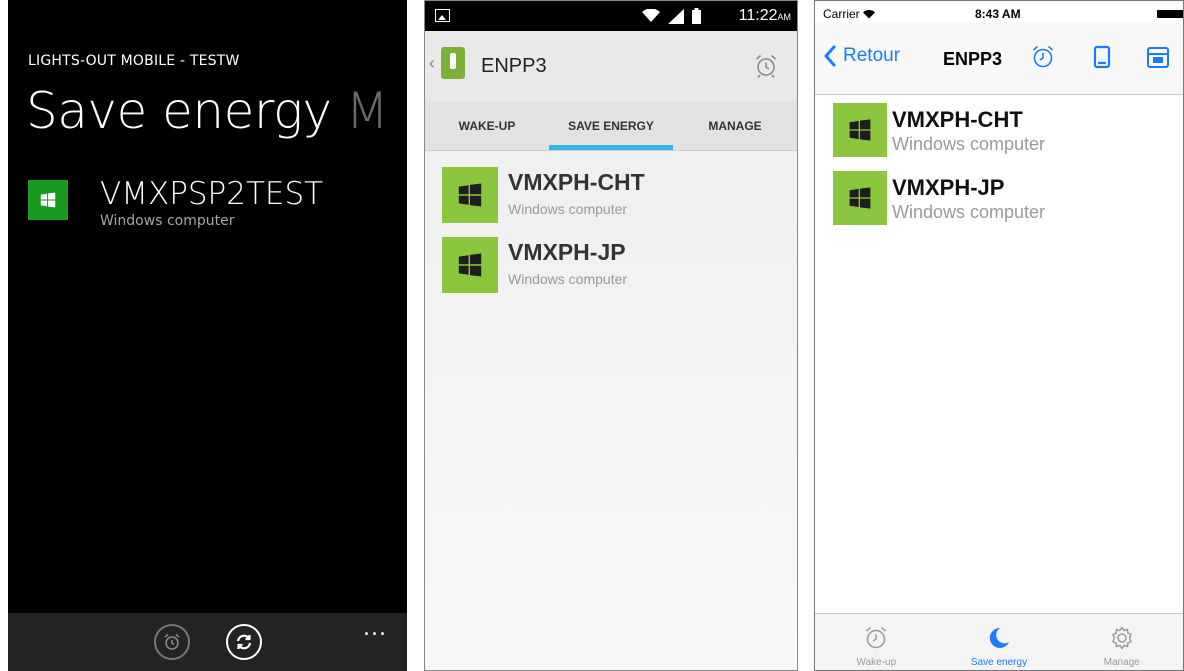 The image size is (1184, 671). What do you see at coordinates (611, 66) in the screenshot?
I see `action-bar: ‹ ENPP3` at bounding box center [611, 66].